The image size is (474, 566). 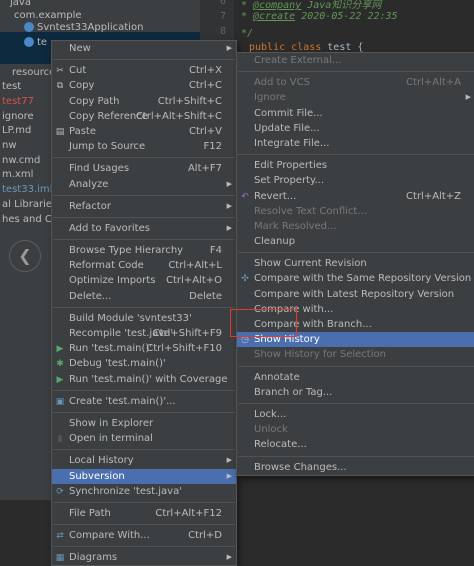 What do you see at coordinates (355, 97) in the screenshot?
I see `menu-item-ignore: Ignore ▶` at bounding box center [355, 97].